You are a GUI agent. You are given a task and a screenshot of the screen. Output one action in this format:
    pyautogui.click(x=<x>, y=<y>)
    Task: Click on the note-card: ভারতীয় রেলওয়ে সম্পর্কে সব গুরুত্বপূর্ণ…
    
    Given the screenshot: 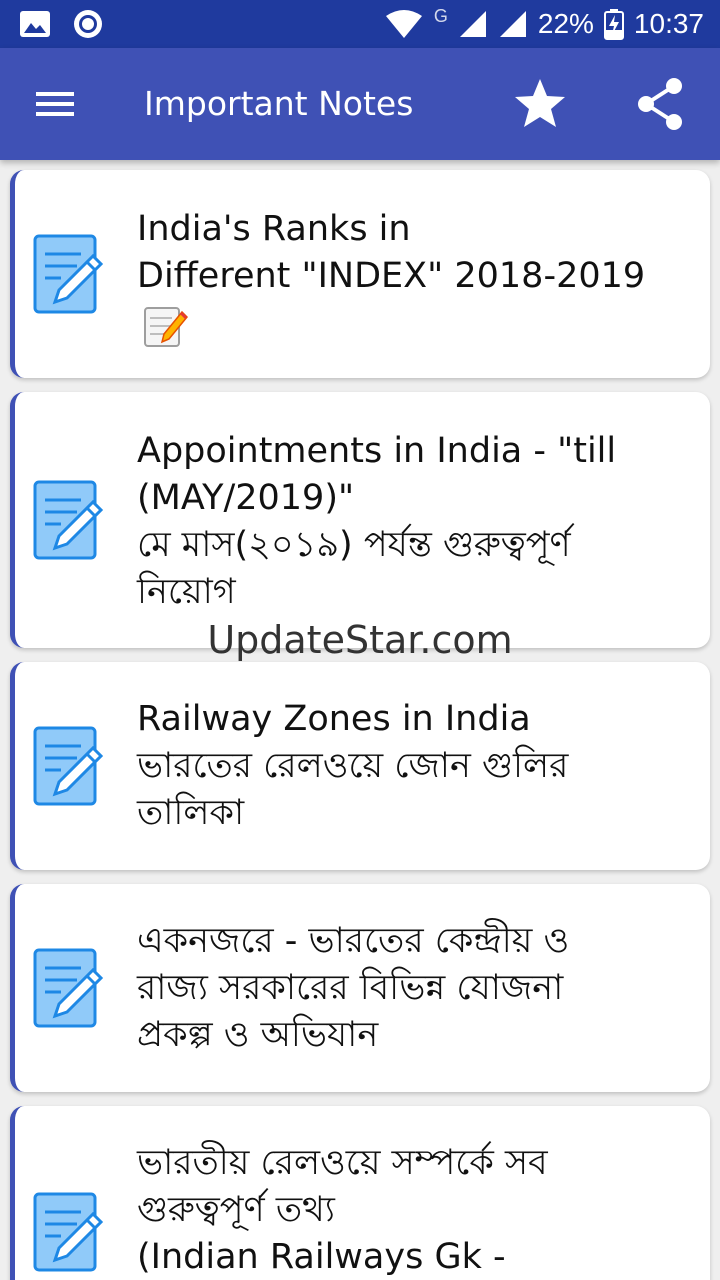 What is the action you would take?
    pyautogui.click(x=360, y=1193)
    